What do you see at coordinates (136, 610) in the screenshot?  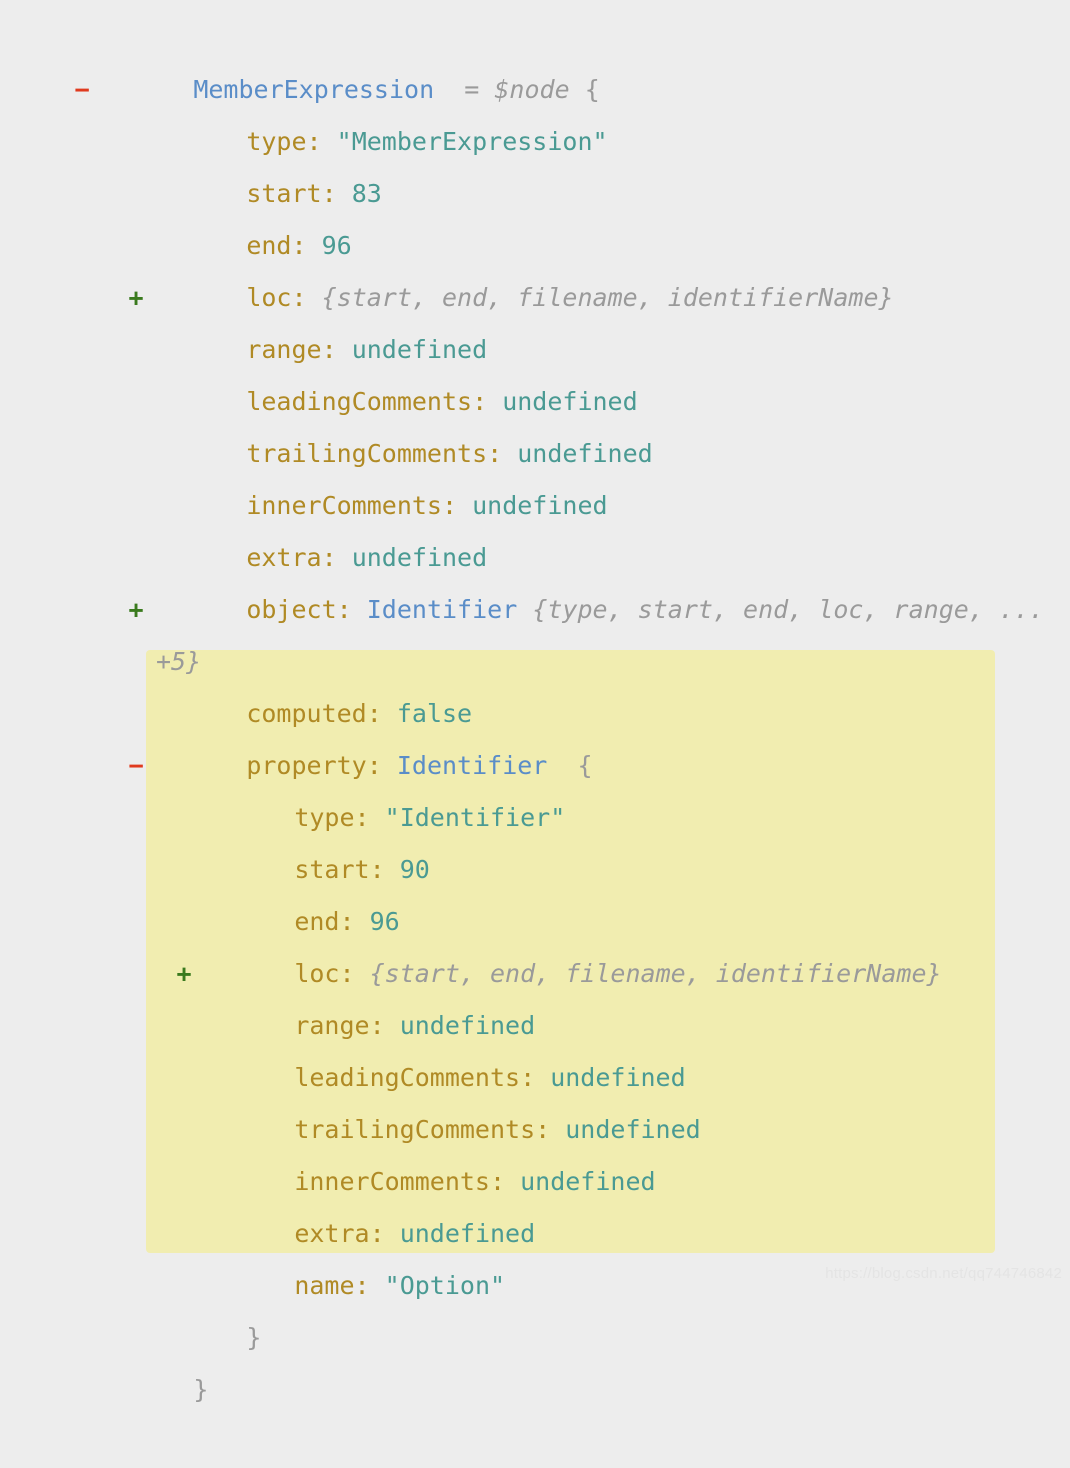 I see `expand-icon-object: +` at bounding box center [136, 610].